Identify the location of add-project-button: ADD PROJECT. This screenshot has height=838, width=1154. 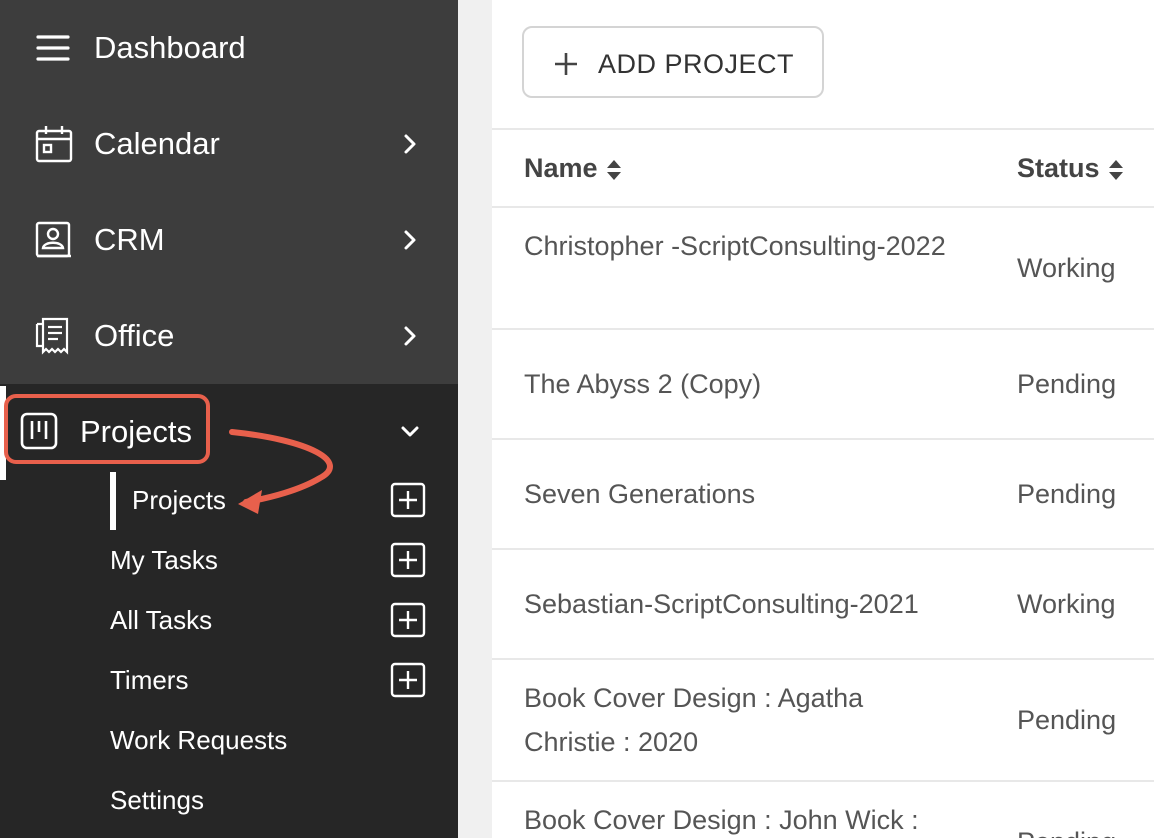
(673, 62).